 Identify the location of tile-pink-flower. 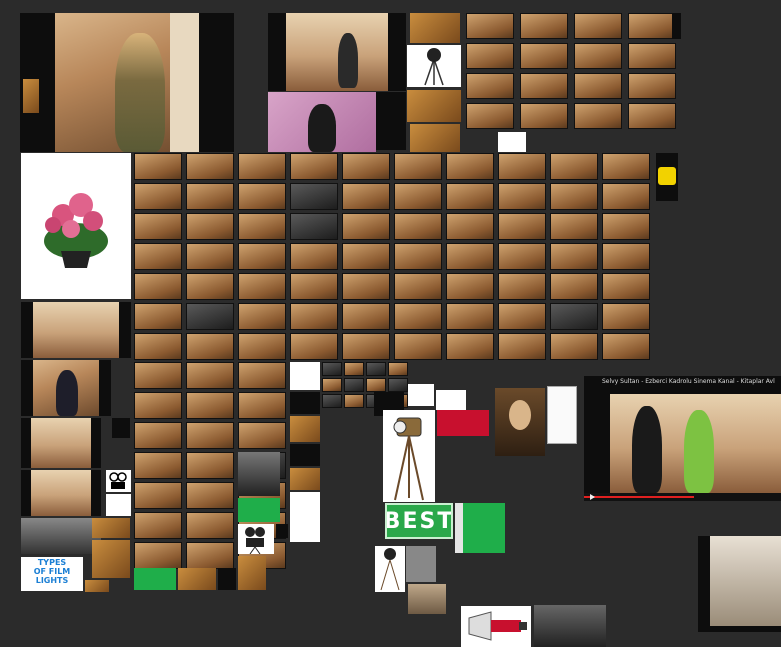
(76, 226).